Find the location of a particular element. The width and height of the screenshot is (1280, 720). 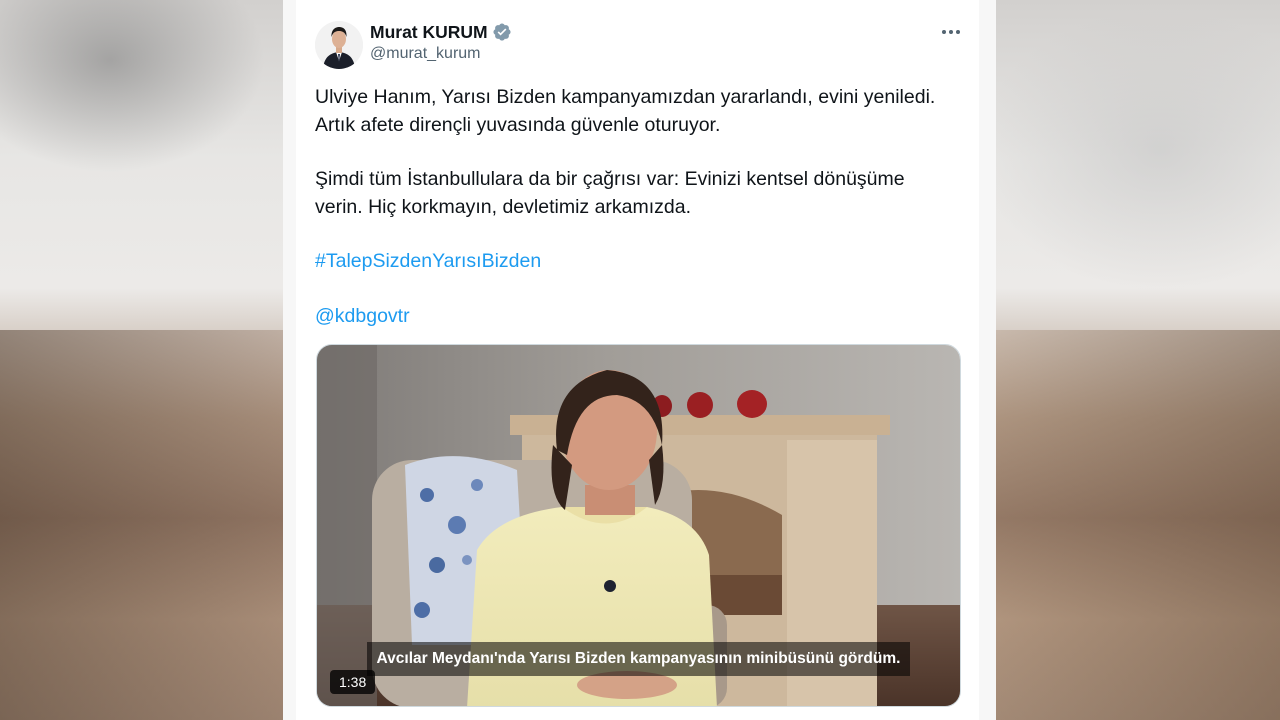

background-shade-left is located at coordinates (150, 525).